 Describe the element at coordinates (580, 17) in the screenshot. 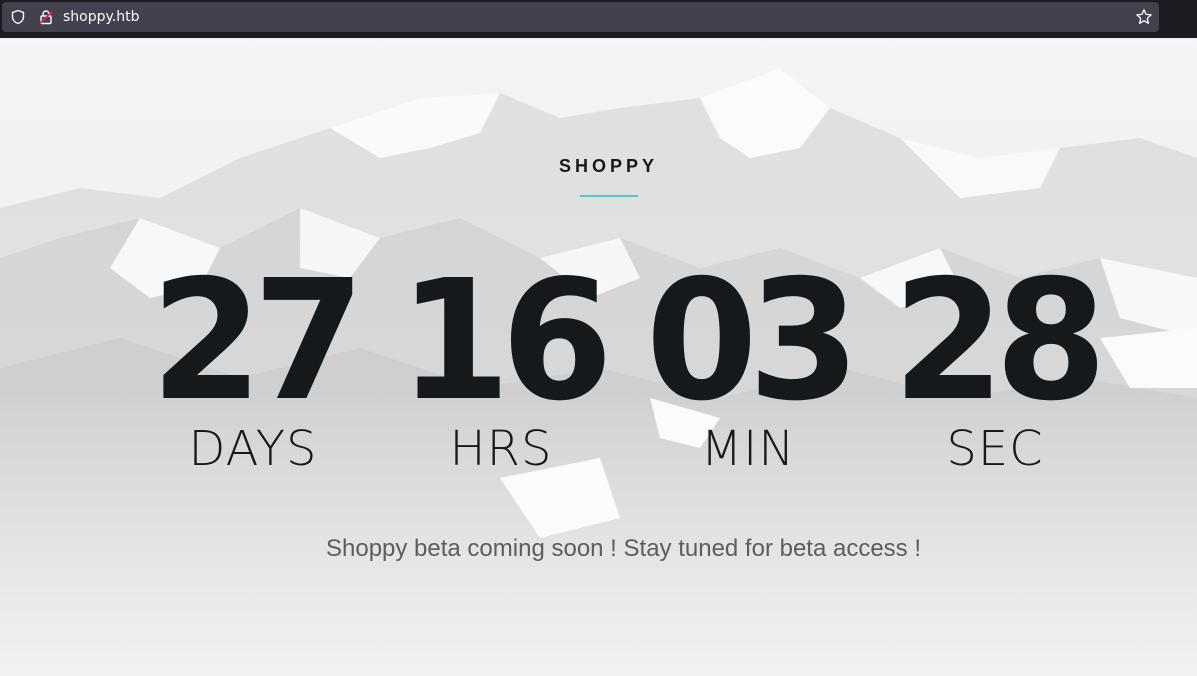

I see `address-bar: shoppy.htb` at that location.